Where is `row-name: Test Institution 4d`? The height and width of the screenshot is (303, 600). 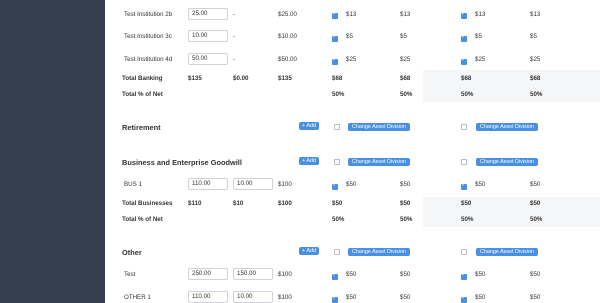 row-name: Test Institution 4d is located at coordinates (148, 59).